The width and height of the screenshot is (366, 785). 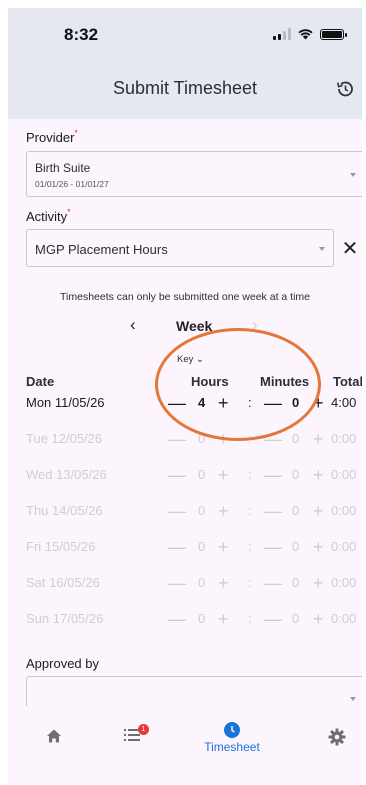 I want to click on history-icon, so click(x=345, y=89).